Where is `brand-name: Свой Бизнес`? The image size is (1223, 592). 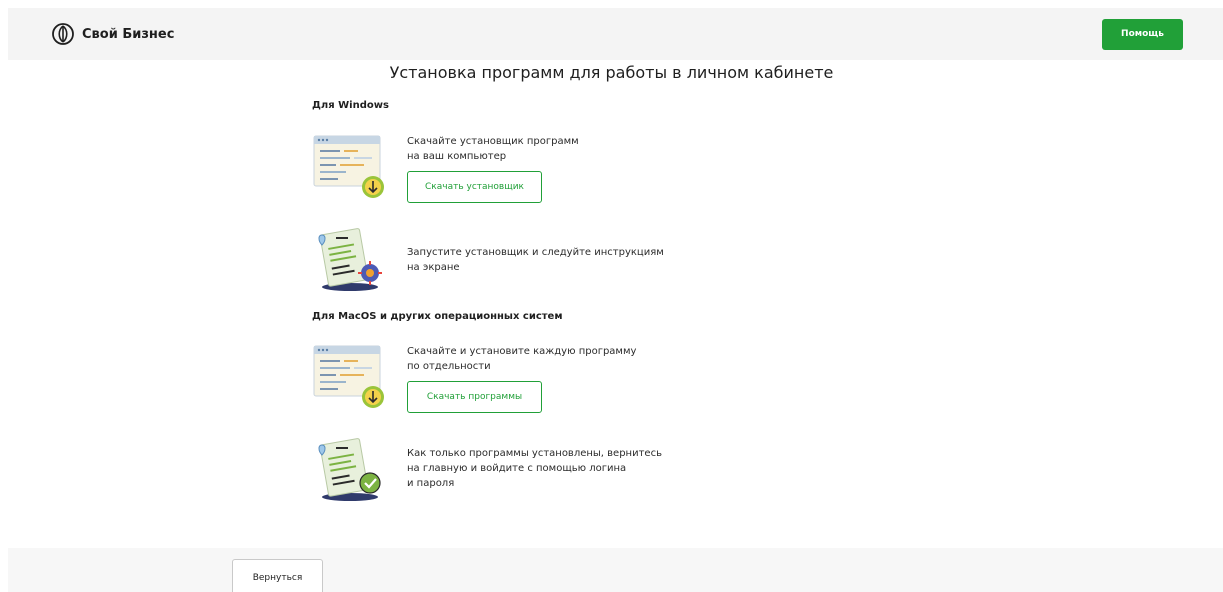
brand-name: Свой Бизнес is located at coordinates (128, 34).